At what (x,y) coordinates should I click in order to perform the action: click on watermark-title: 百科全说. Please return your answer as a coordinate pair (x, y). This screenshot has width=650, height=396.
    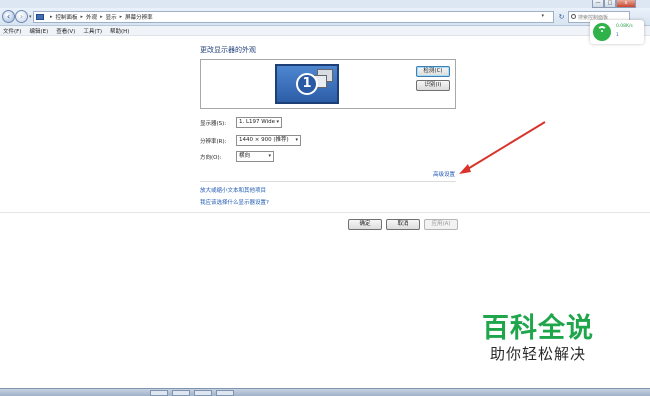
    Looking at the image, I should click on (538, 328).